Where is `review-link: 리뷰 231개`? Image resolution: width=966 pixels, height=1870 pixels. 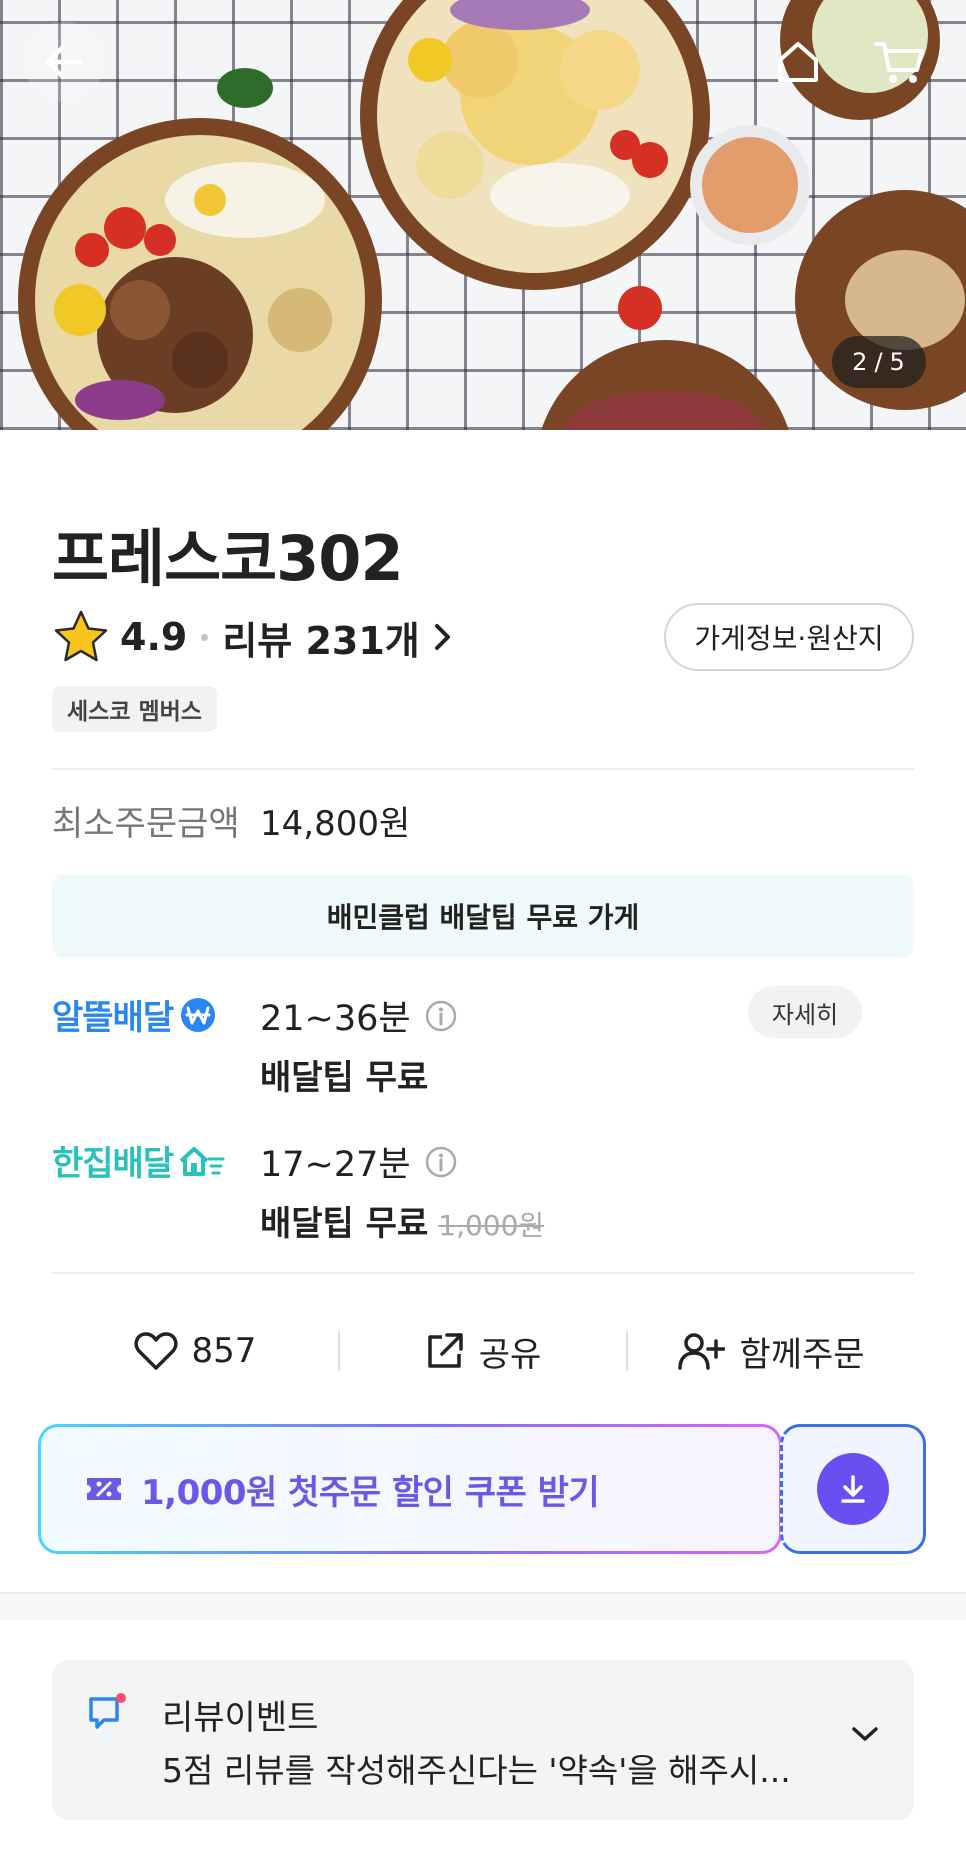
review-link: 리뷰 231개 is located at coordinates (336, 637).